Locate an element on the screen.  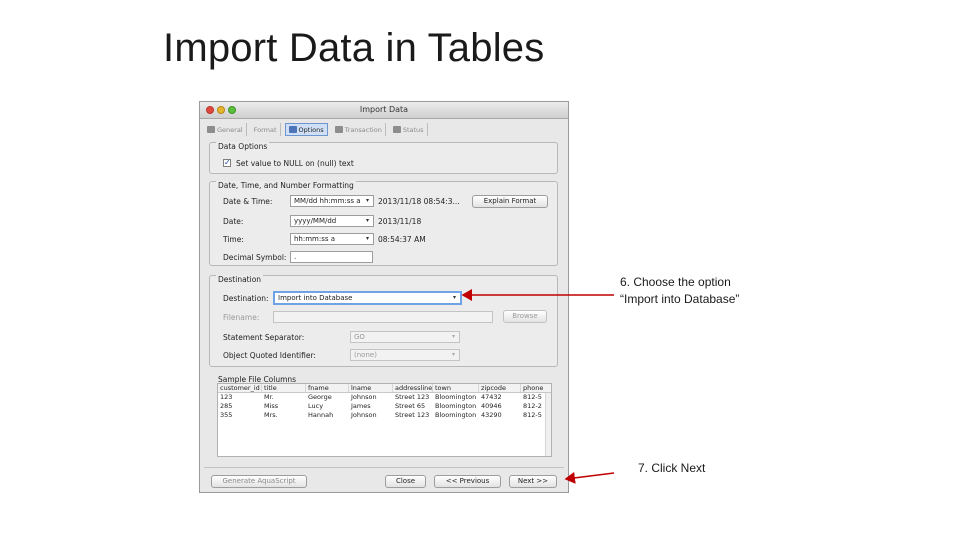
column-header: addressline is located at coordinates (413, 388).